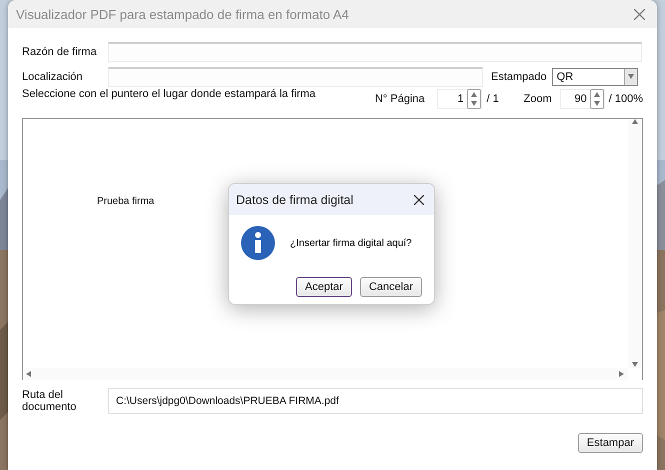 The width and height of the screenshot is (665, 470). What do you see at coordinates (29, 374) in the screenshot?
I see `arrow-left-icon` at bounding box center [29, 374].